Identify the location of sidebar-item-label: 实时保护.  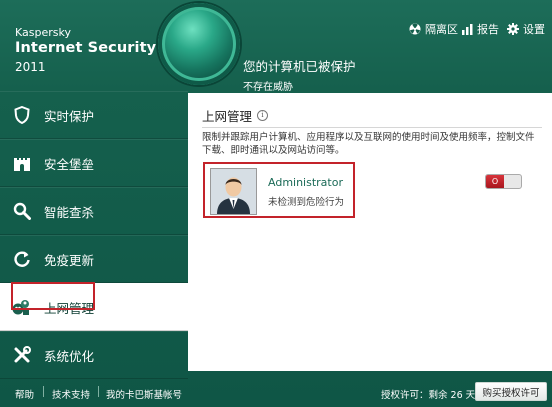
(69, 116).